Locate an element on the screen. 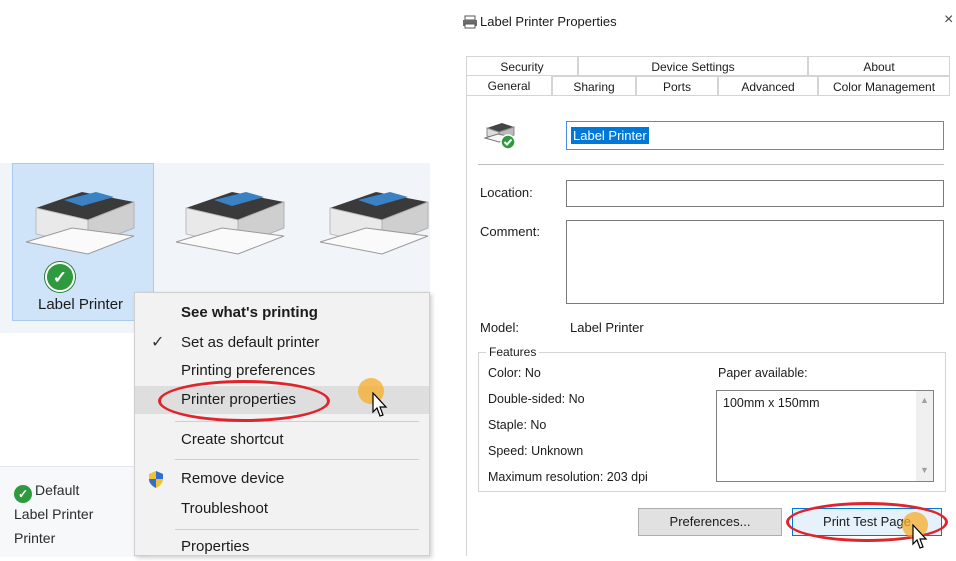 Image resolution: width=956 pixels, height=561 pixels. default-printer-check-icon: ✓ is located at coordinates (60, 277).